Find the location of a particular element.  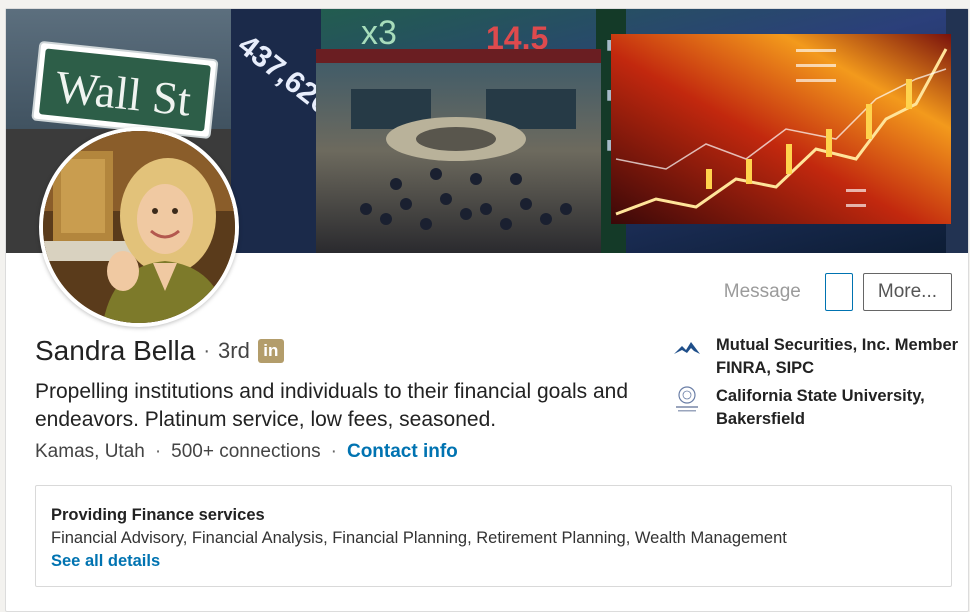

org-item-csub: California State University, Bakersfield is located at coordinates (817, 408).